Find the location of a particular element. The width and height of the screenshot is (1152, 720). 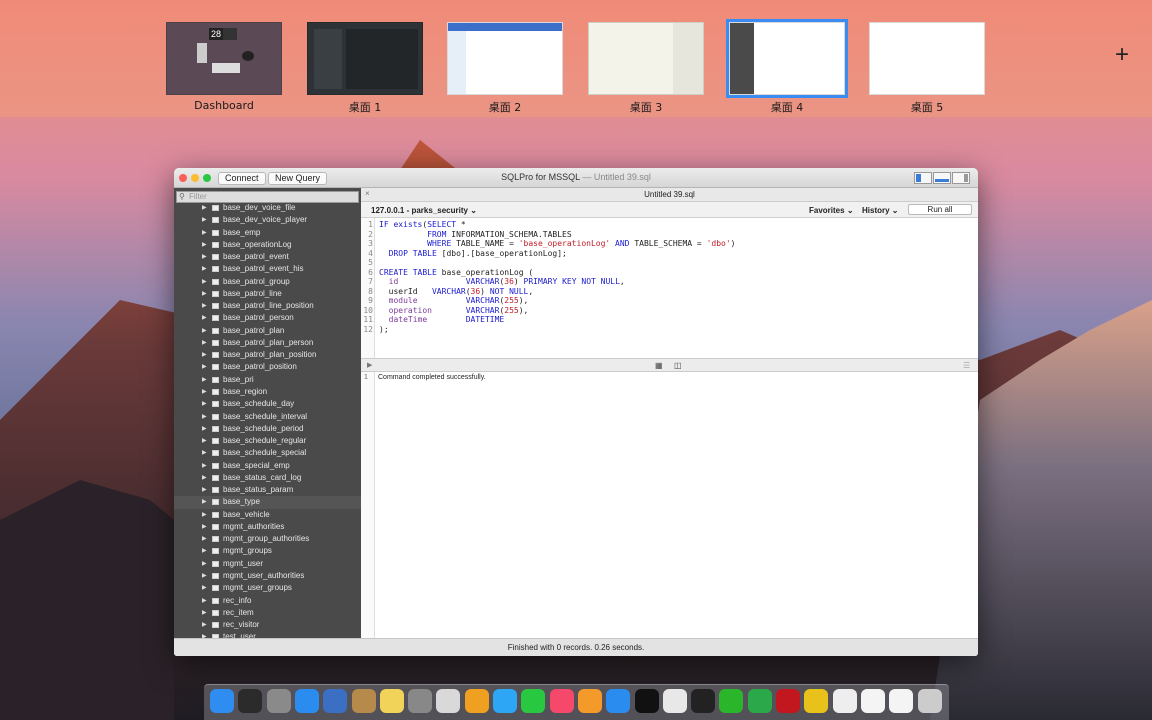

table-tree-item: ▶ base_schedule_interval is located at coordinates (267, 417).